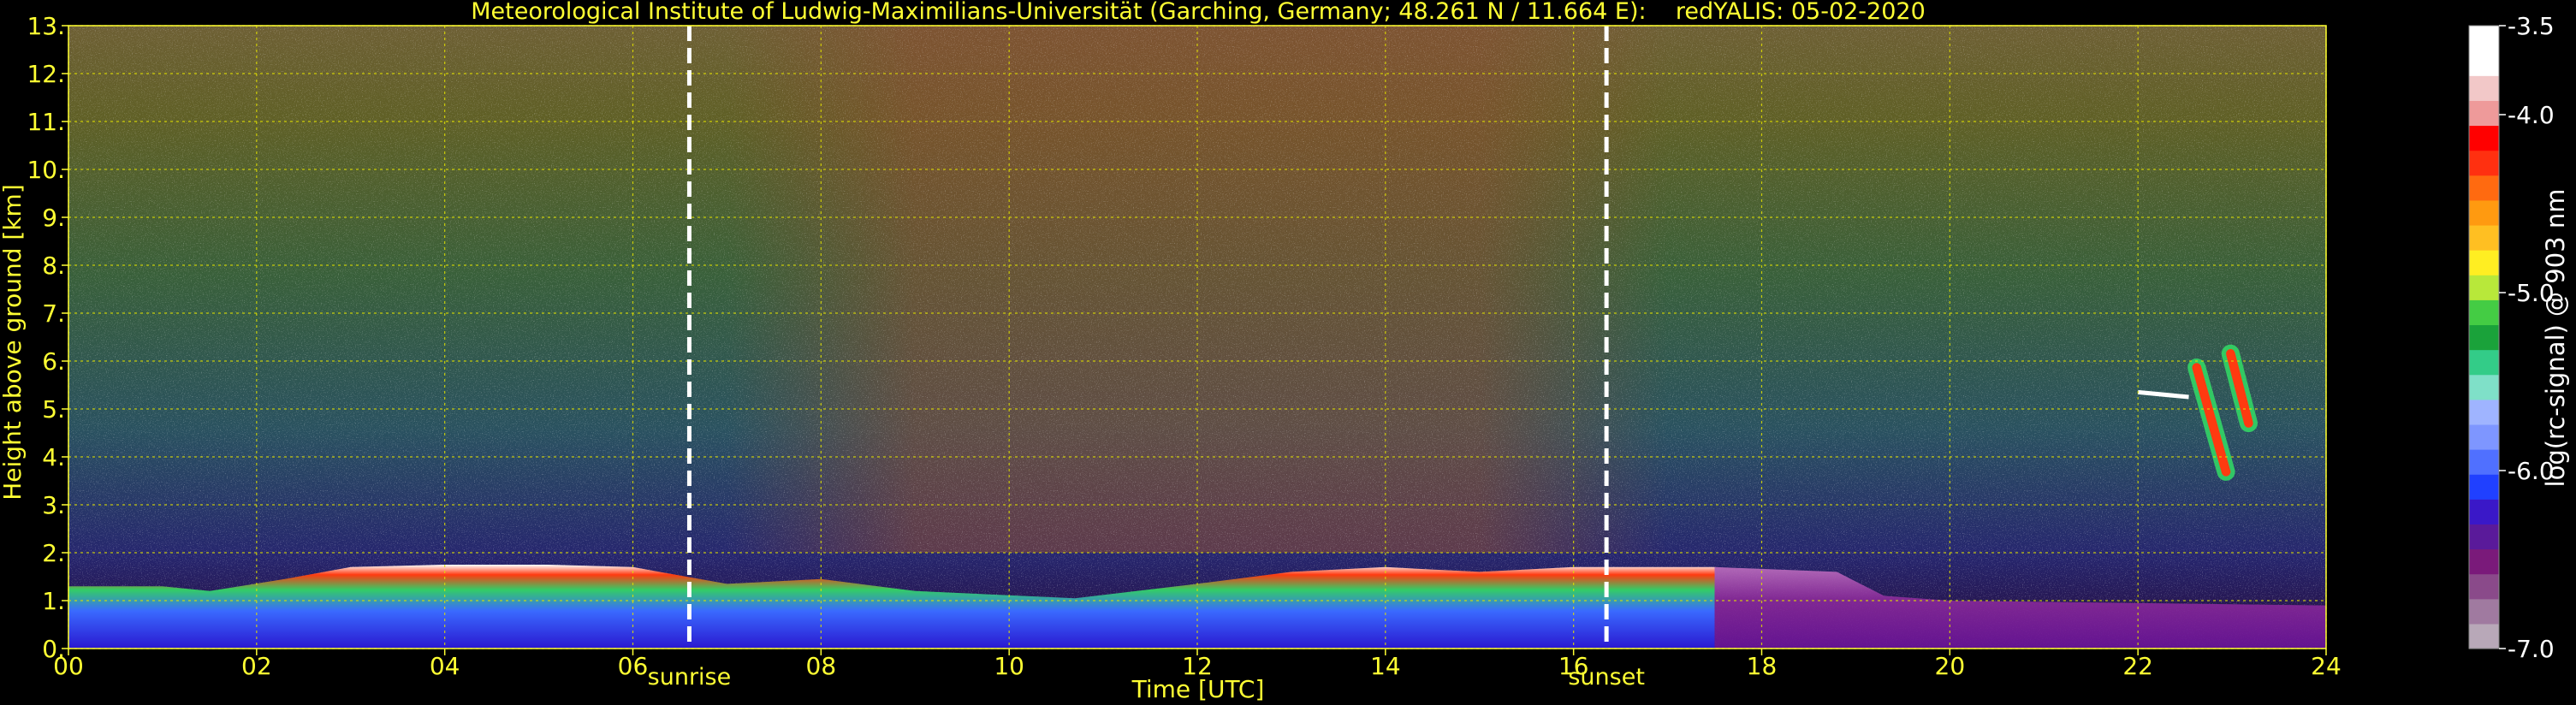  I want to click on x-tick-label: 02, so click(256, 666).